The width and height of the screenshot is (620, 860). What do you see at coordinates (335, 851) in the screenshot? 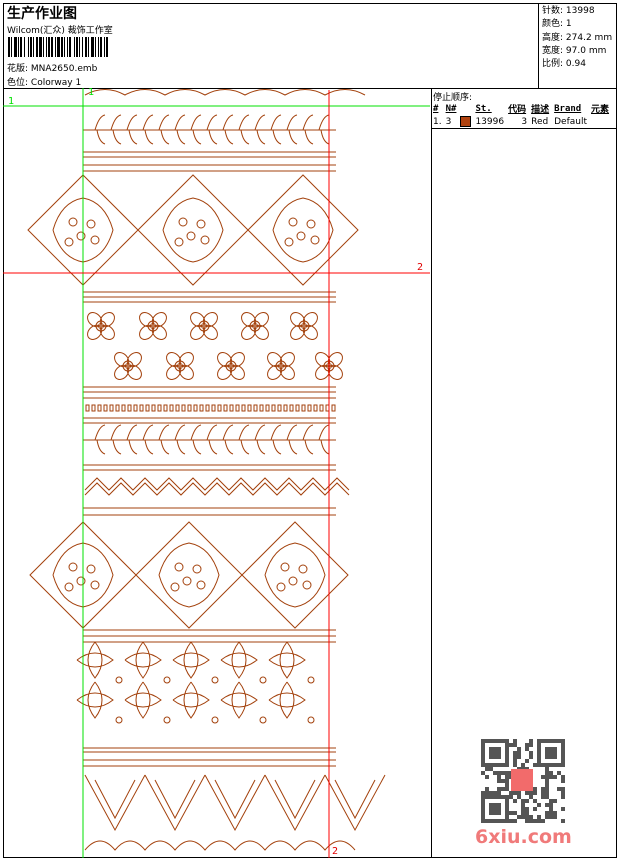
I see `red-v-guide-label: 2` at bounding box center [335, 851].